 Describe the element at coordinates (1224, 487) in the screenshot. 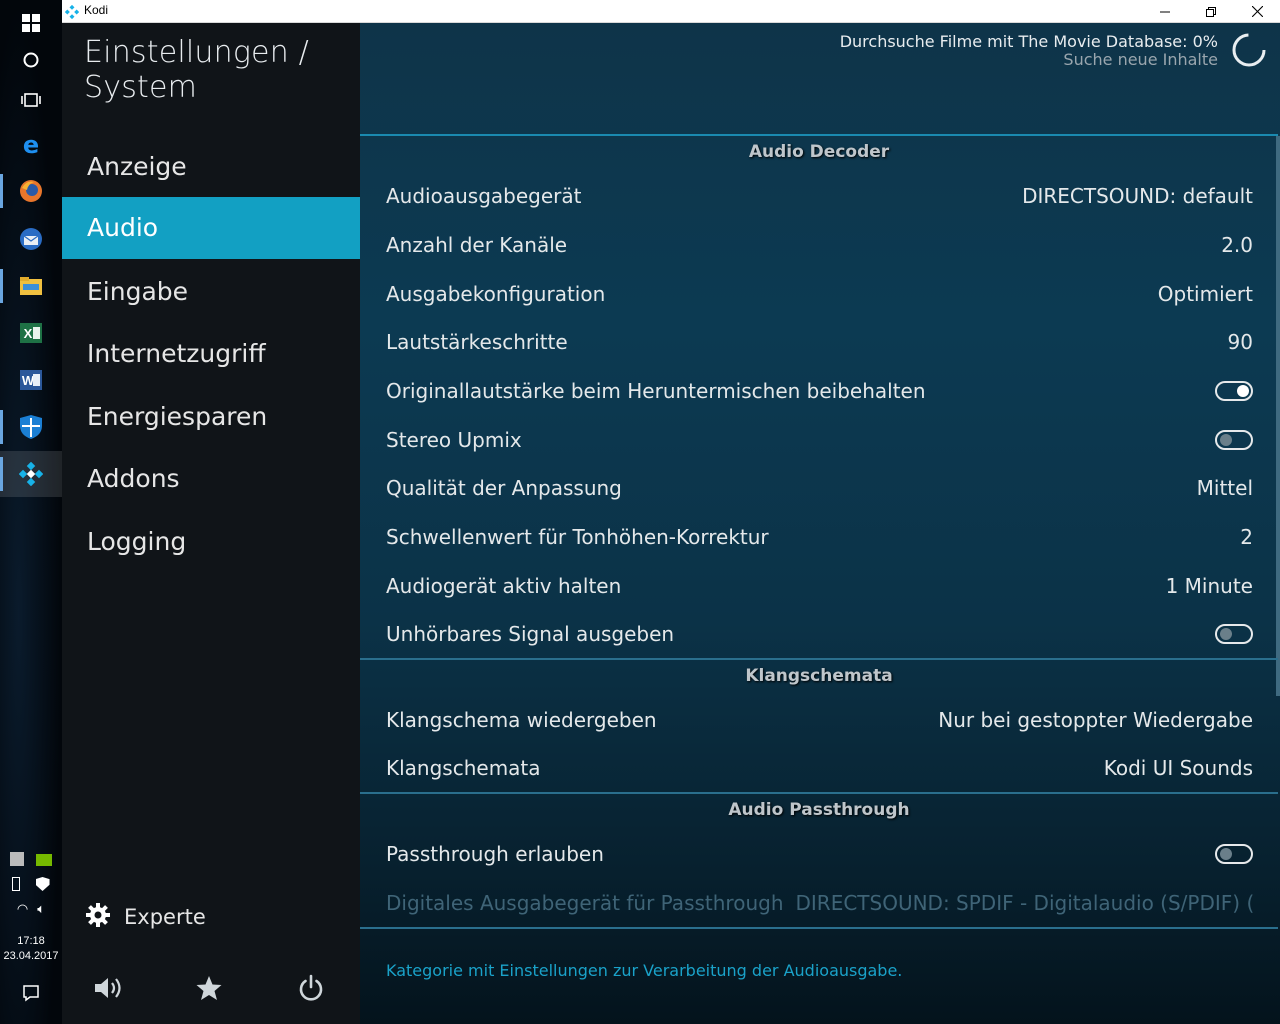

I see `setting-value: Mittel` at that location.